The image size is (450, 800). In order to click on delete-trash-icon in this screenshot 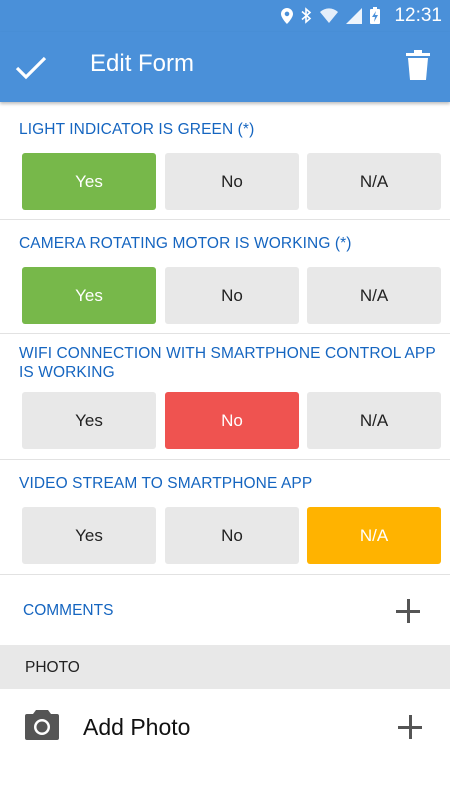, I will do `click(418, 65)`.